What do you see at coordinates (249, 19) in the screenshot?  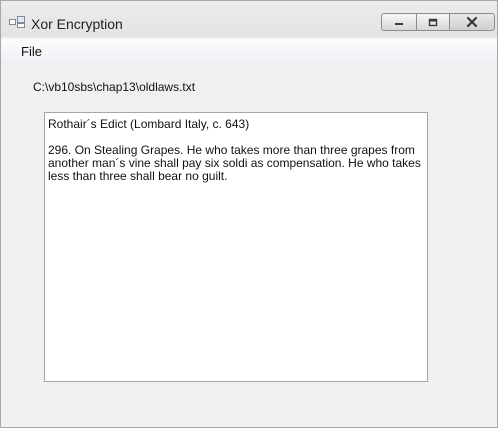 I see `title-bar: Xor Encryption` at bounding box center [249, 19].